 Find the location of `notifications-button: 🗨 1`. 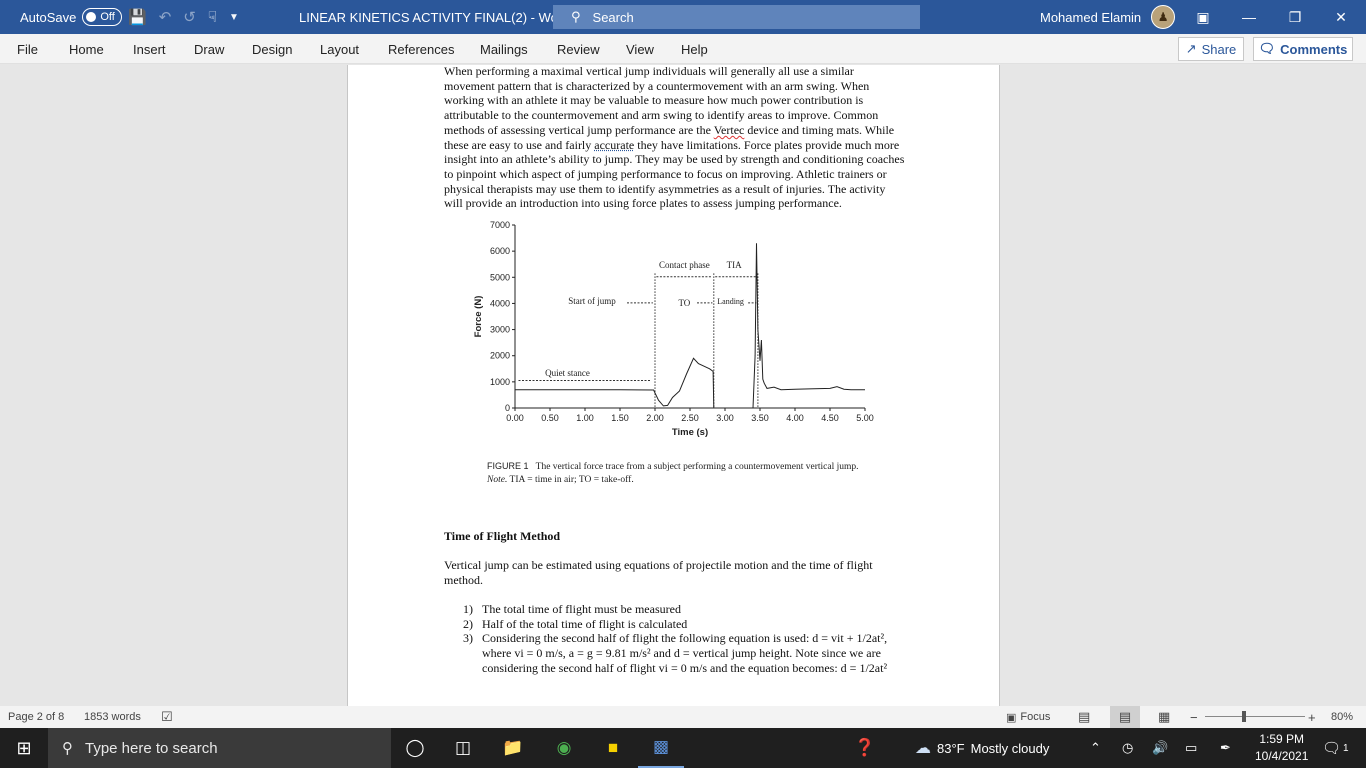

notifications-button: 🗨 1 is located at coordinates (1335, 748).